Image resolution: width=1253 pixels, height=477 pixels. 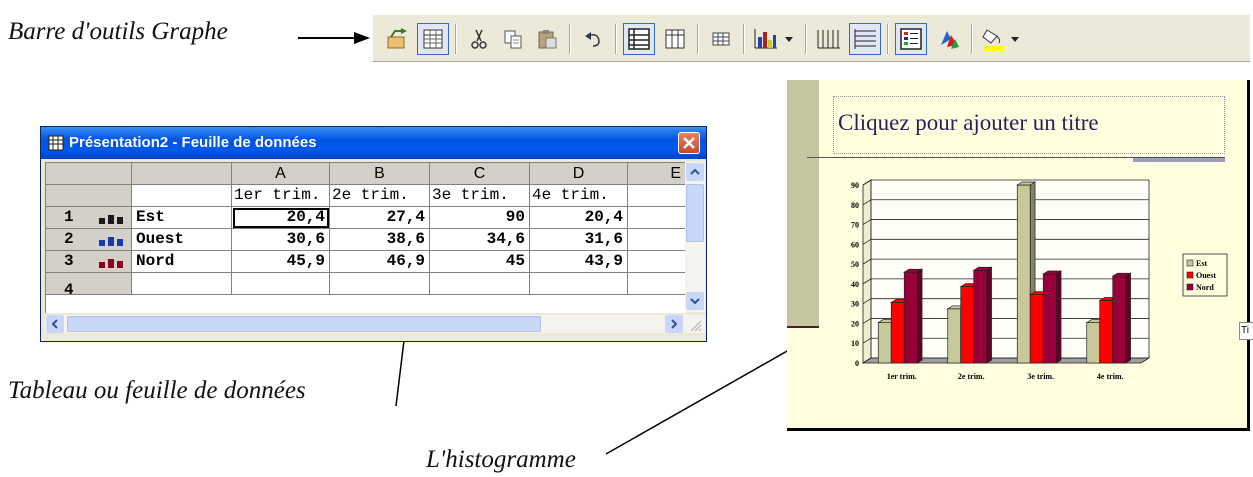 What do you see at coordinates (1205, 287) in the screenshot?
I see `legend-label: Nord` at bounding box center [1205, 287].